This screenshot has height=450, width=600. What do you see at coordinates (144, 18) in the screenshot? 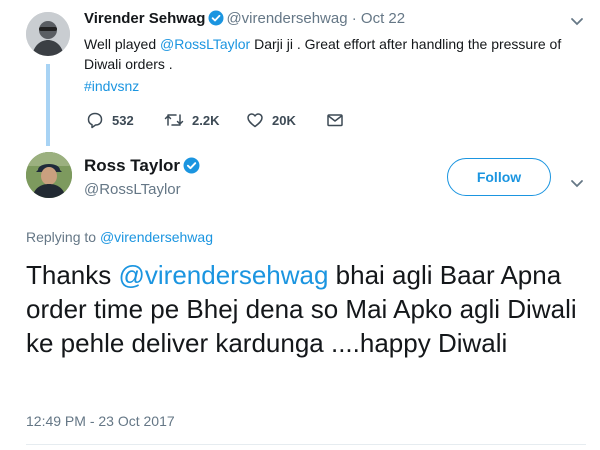
I see `parent-author-name: Virender Sehwag` at bounding box center [144, 18].